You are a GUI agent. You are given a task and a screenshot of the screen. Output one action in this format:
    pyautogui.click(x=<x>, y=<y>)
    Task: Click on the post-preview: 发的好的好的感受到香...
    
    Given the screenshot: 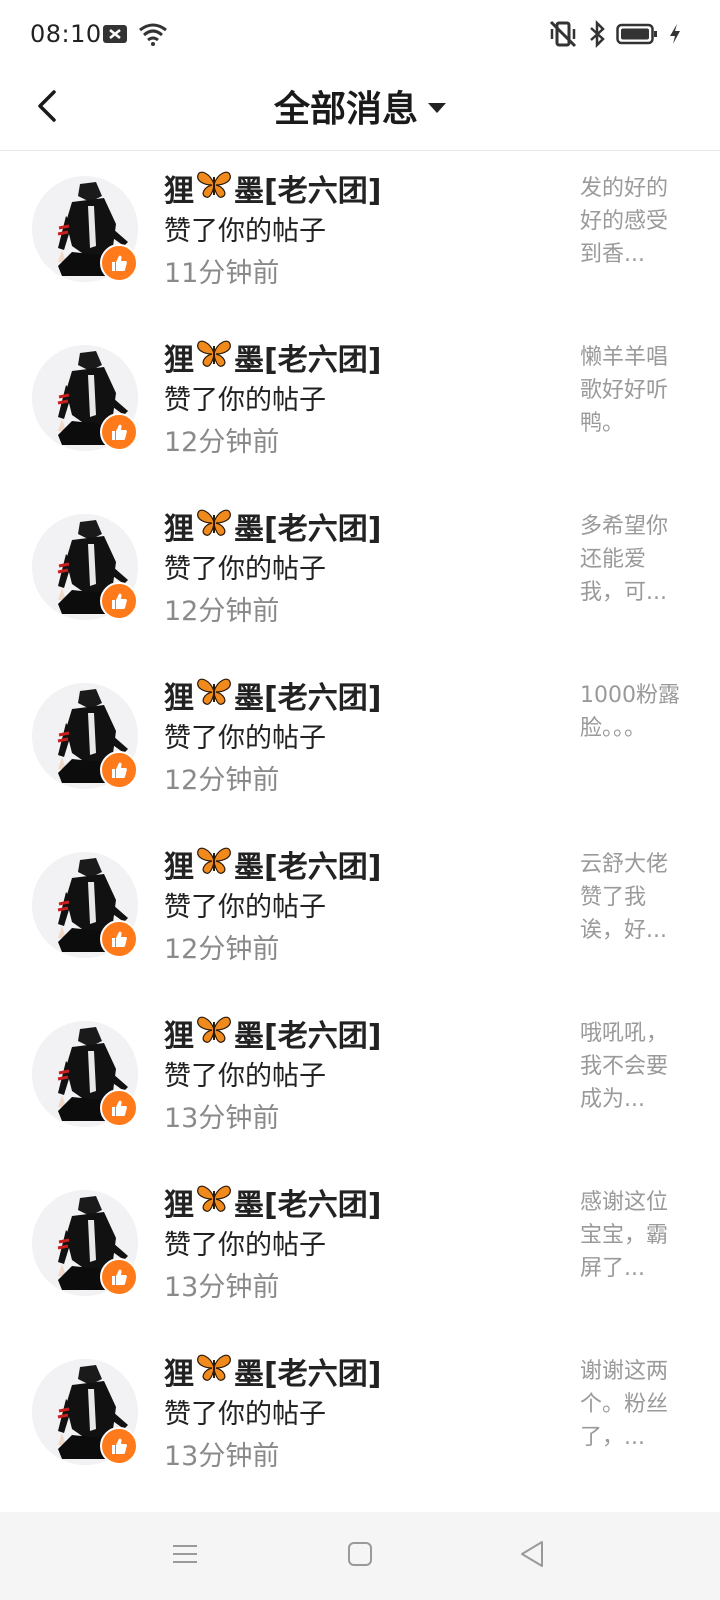 What is the action you would take?
    pyautogui.click(x=632, y=221)
    